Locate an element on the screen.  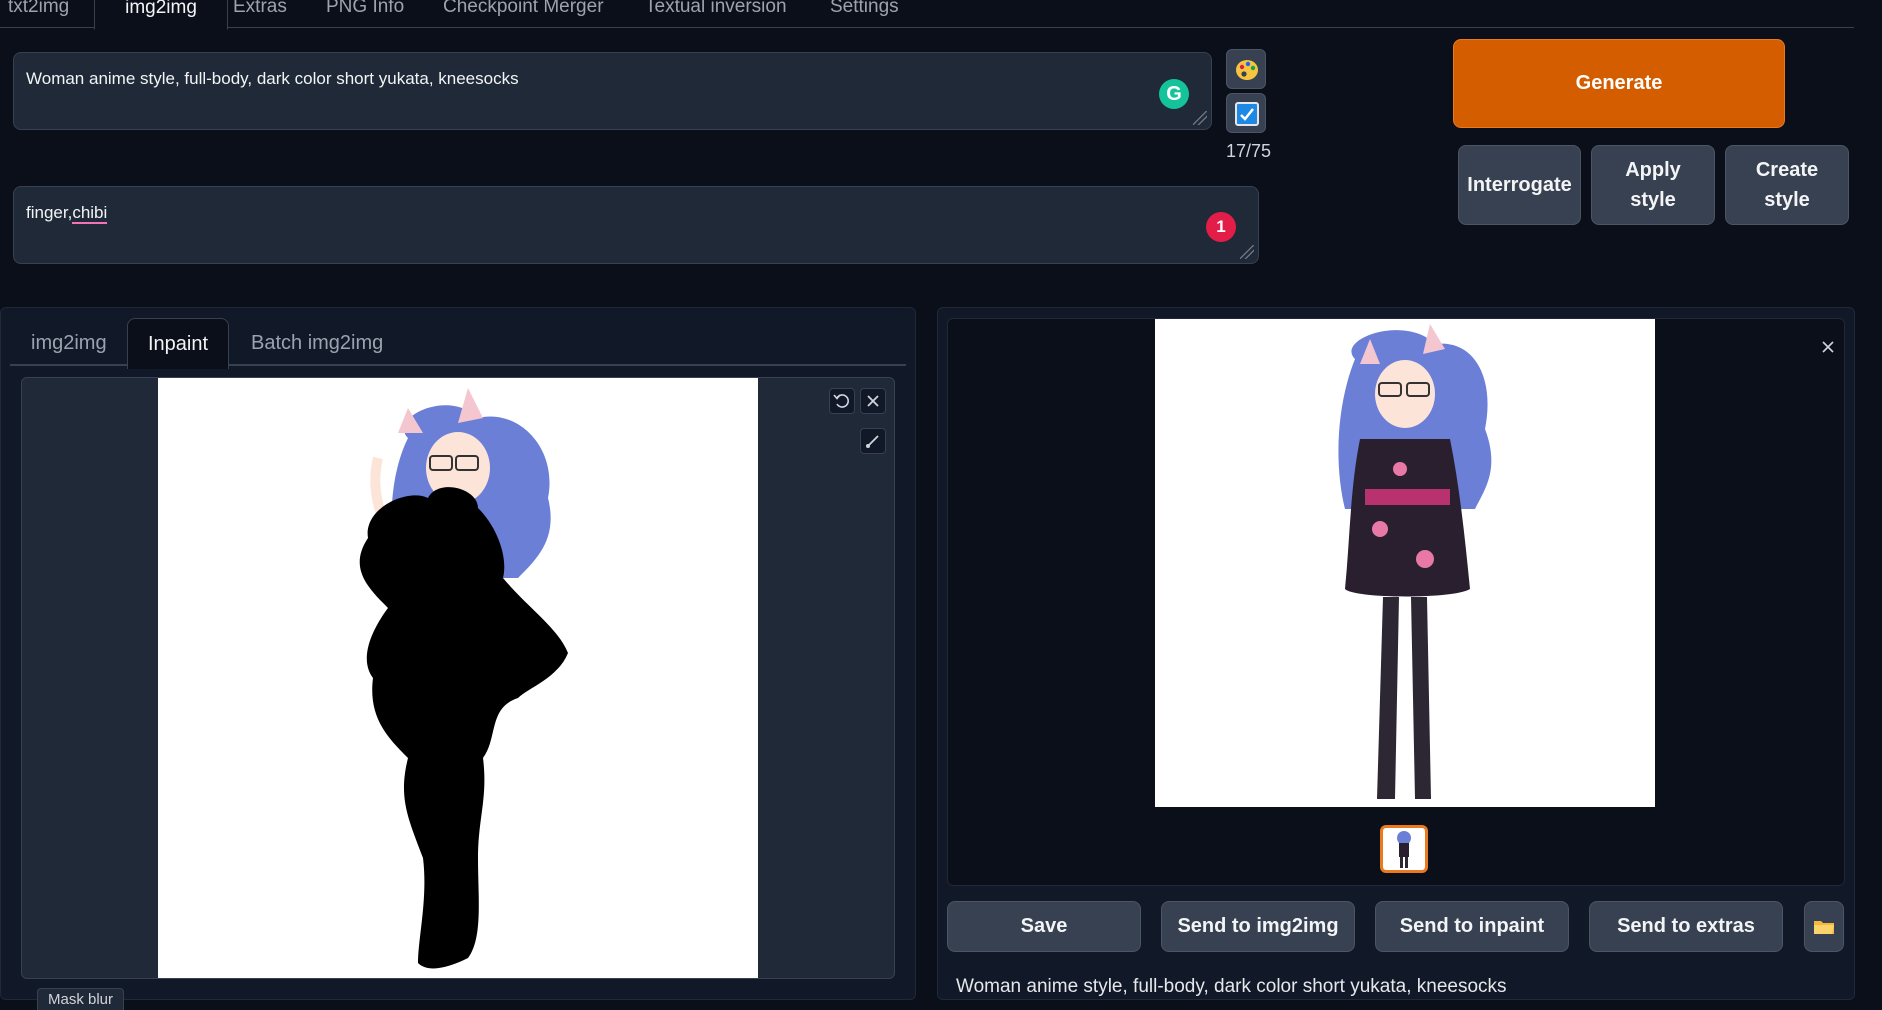
tab-batch-img2img: Batch img2img is located at coordinates (317, 343).